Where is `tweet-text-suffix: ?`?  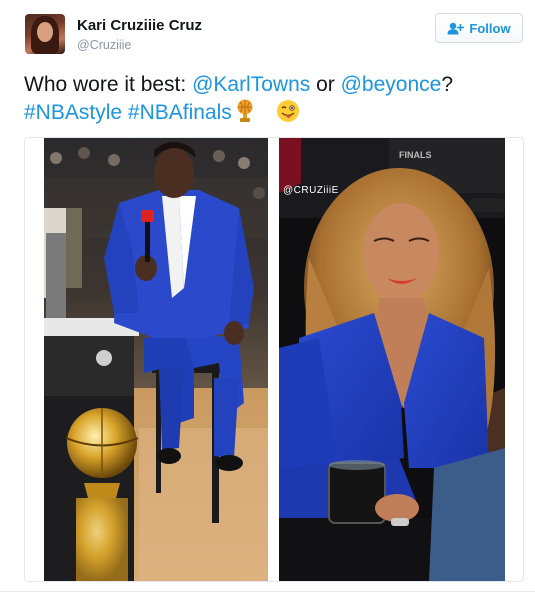 tweet-text-suffix: ? is located at coordinates (447, 84).